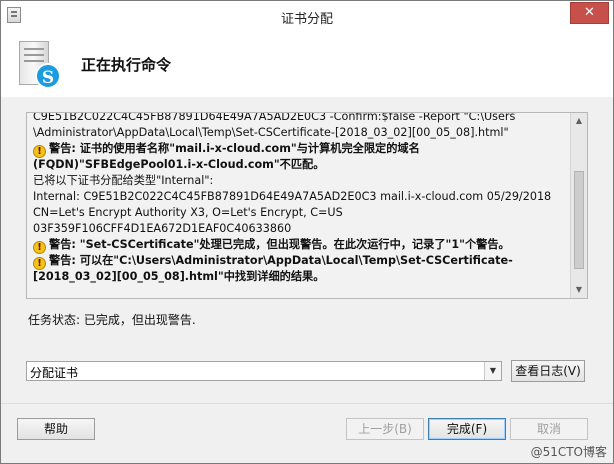  What do you see at coordinates (549, 429) in the screenshot?
I see `cancel-button: 取消` at bounding box center [549, 429].